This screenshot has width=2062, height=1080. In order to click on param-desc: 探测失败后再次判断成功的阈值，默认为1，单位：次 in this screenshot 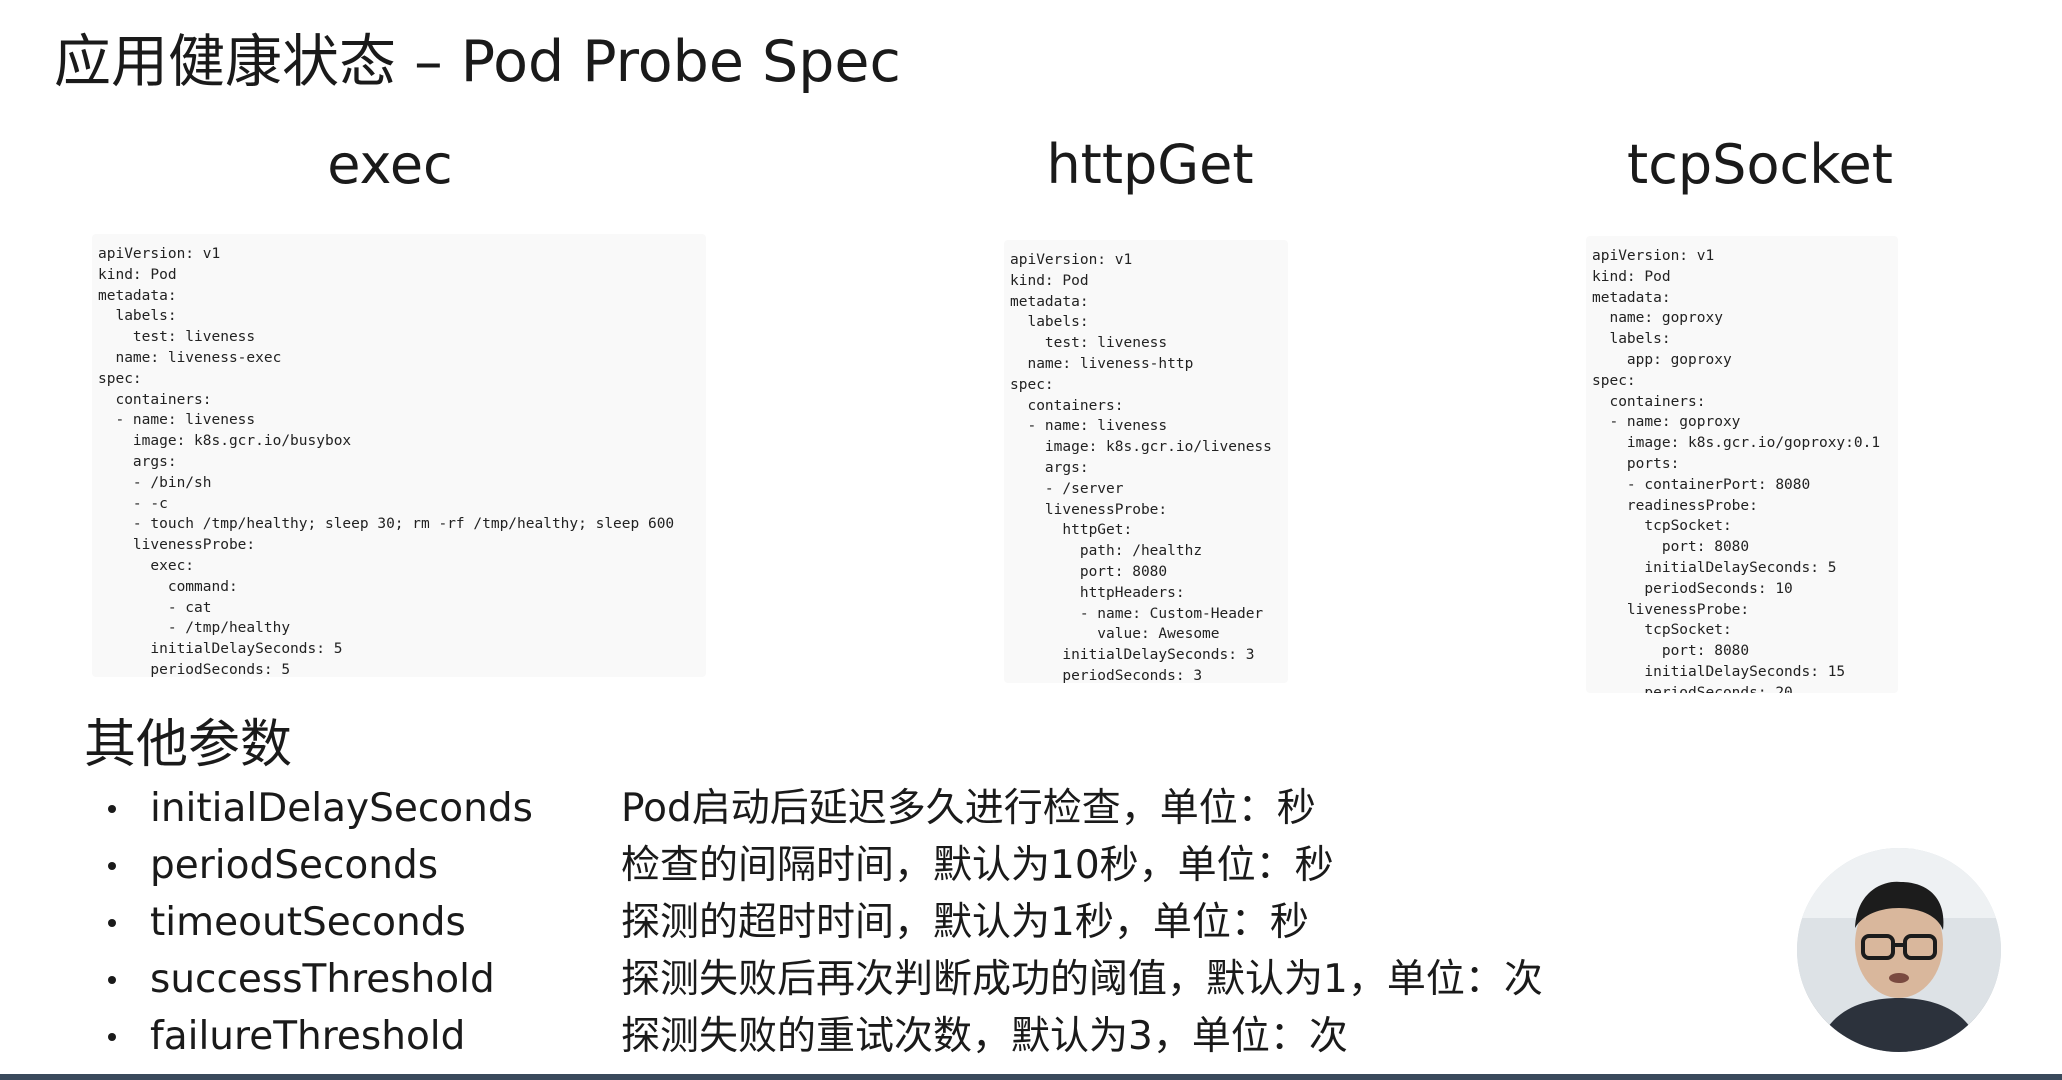, I will do `click(1082, 979)`.